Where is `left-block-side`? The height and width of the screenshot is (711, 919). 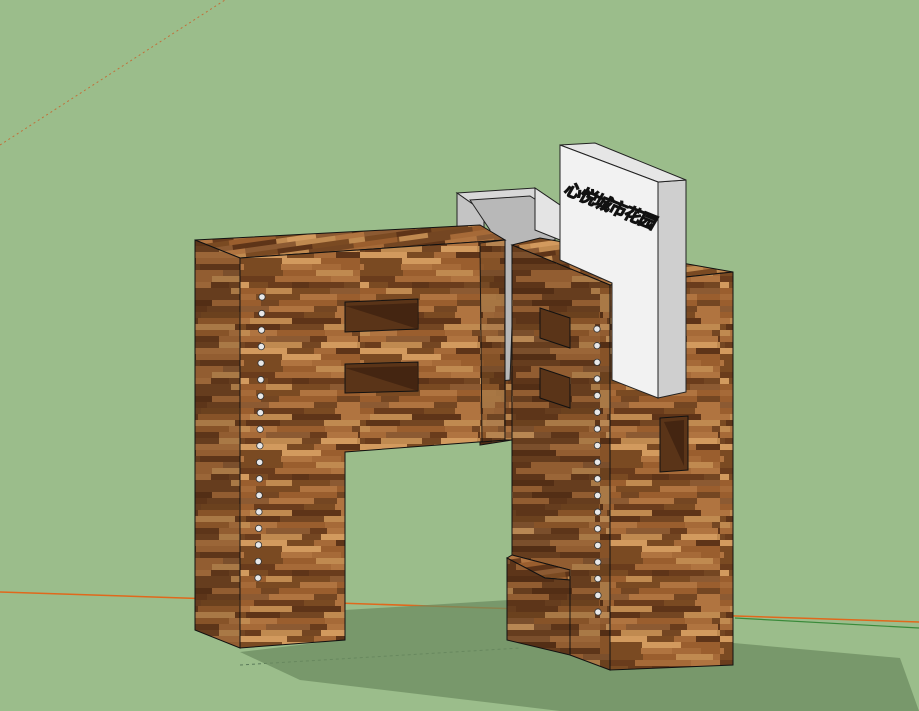
left-block-side is located at coordinates (217, 444).